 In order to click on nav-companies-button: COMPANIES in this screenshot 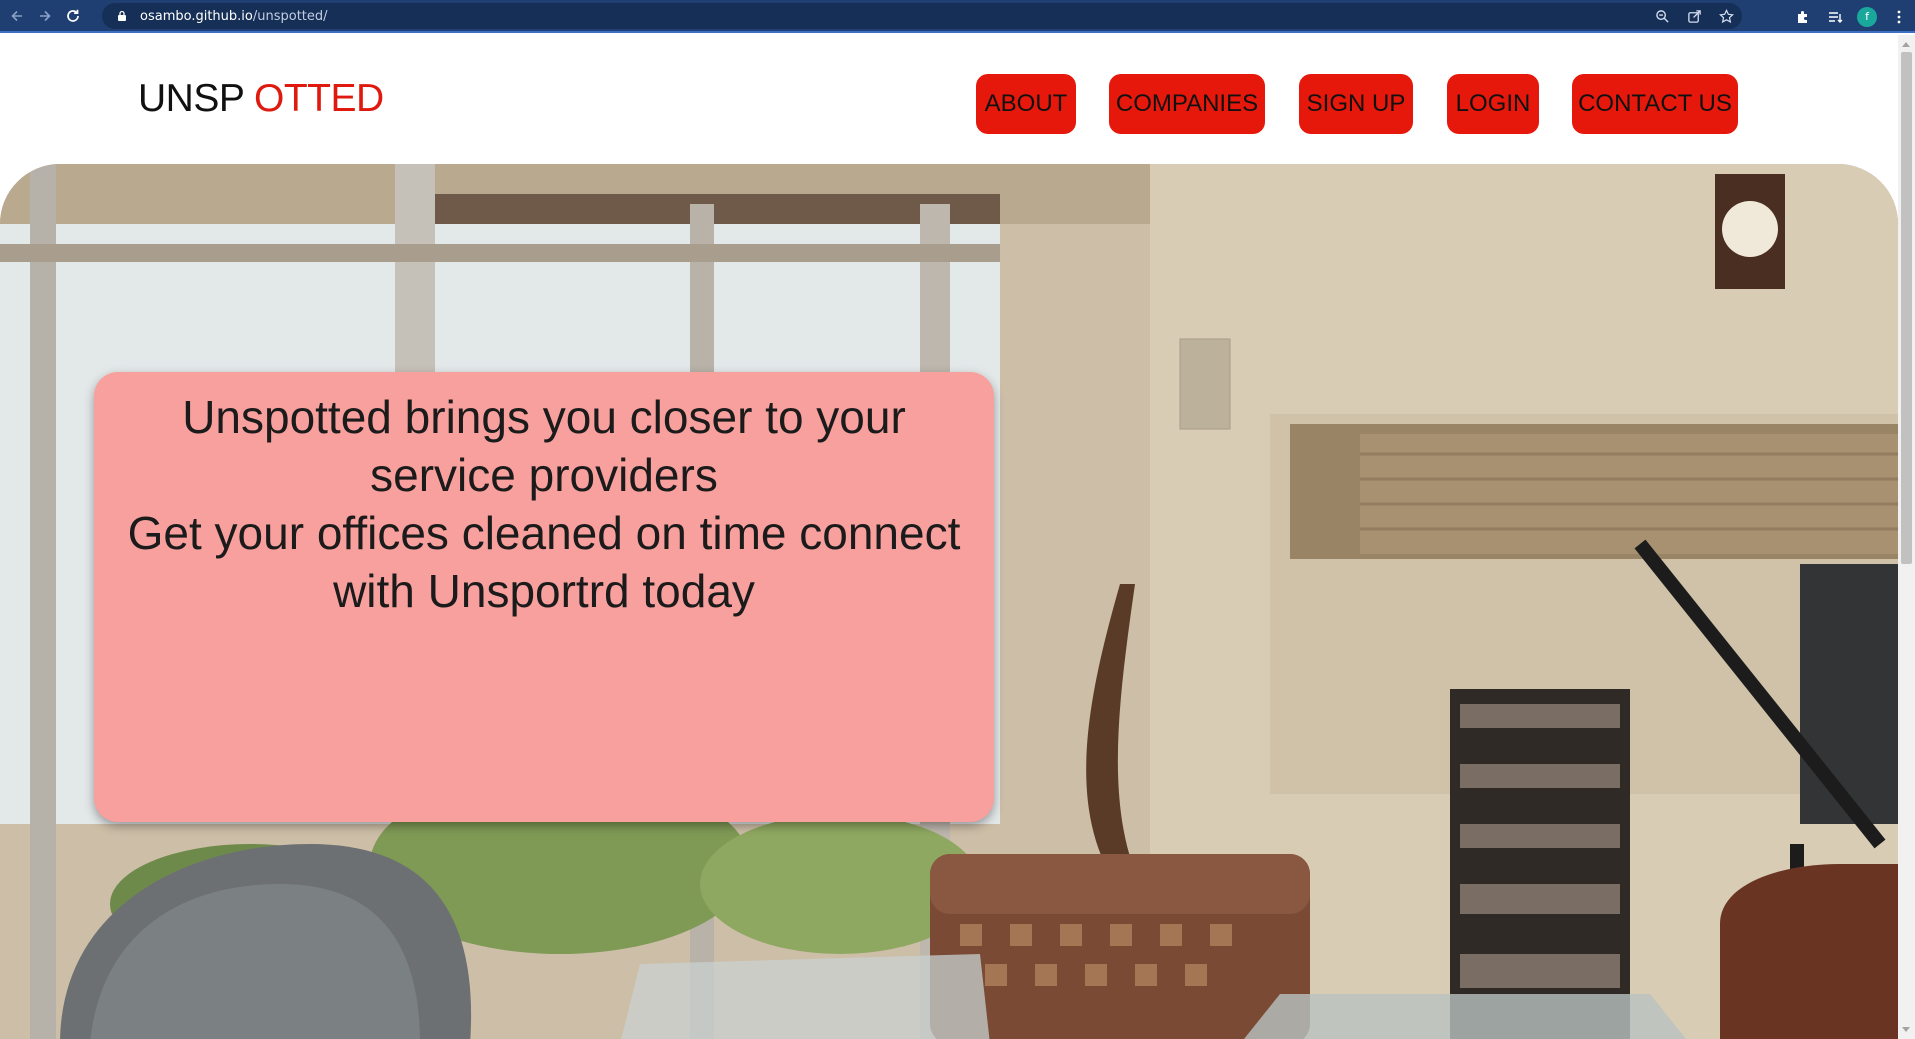, I will do `click(1187, 104)`.